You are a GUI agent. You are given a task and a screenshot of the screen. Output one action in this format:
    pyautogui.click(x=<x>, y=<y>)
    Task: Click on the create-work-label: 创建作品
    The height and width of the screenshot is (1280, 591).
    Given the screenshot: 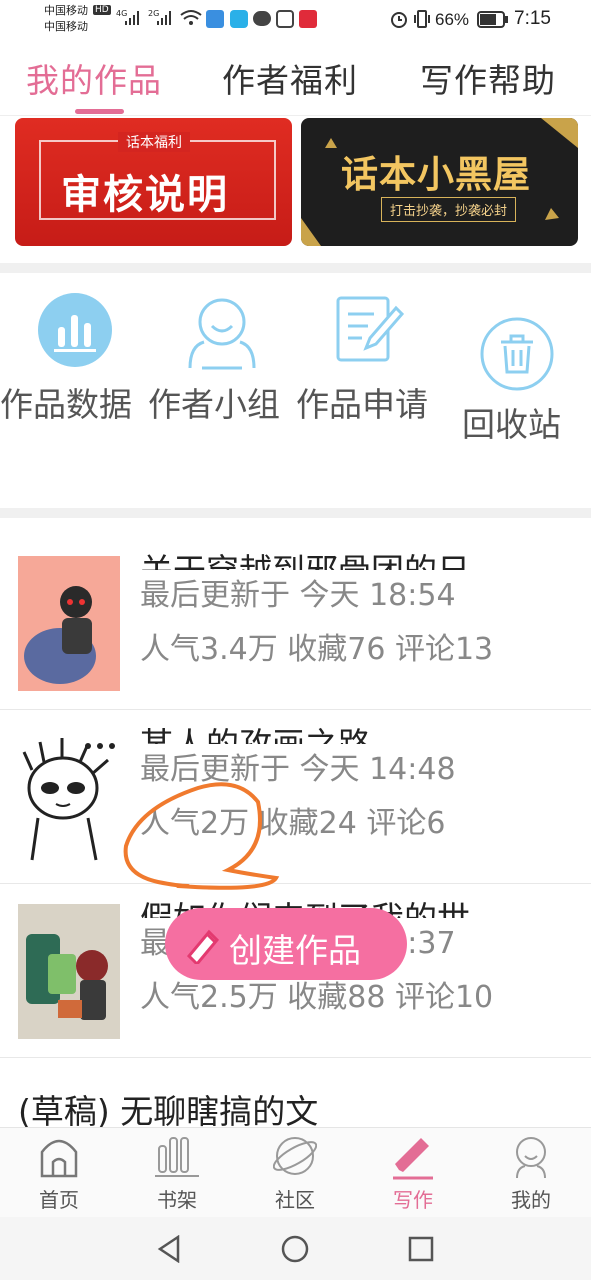 What is the action you would take?
    pyautogui.click(x=295, y=950)
    